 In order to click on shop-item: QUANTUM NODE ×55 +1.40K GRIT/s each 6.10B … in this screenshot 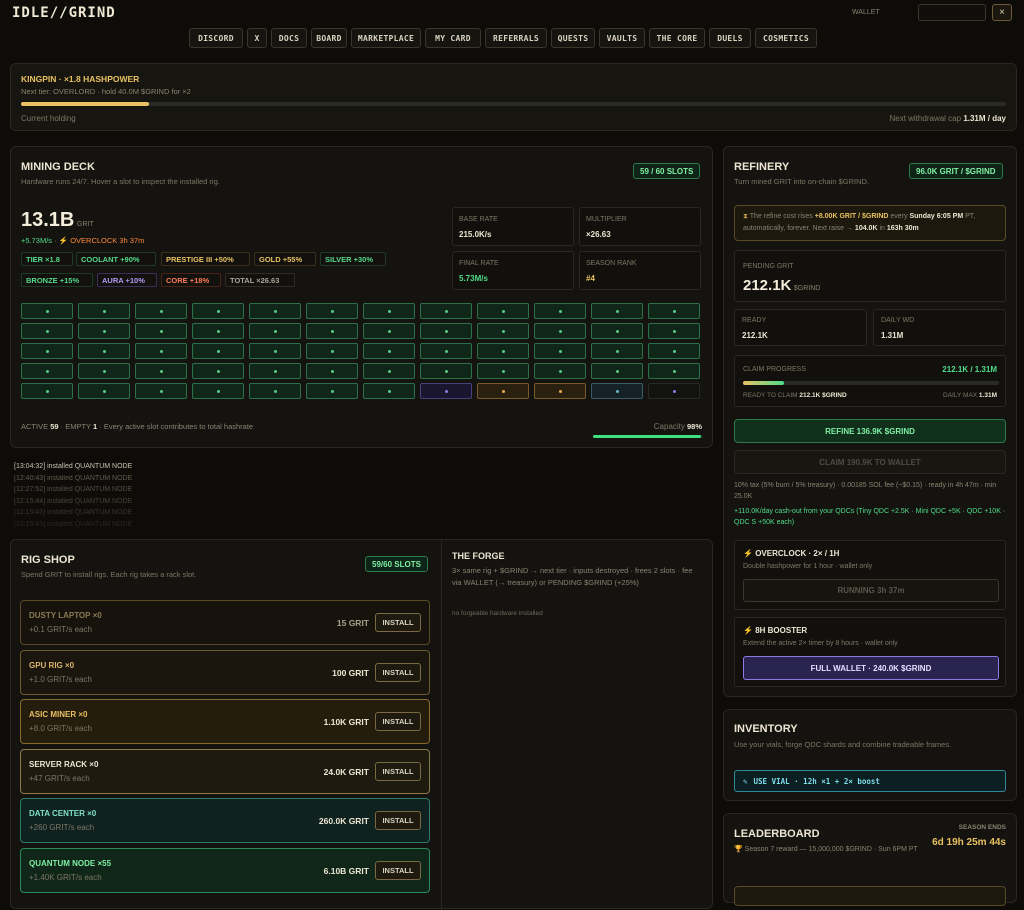, I will do `click(225, 870)`.